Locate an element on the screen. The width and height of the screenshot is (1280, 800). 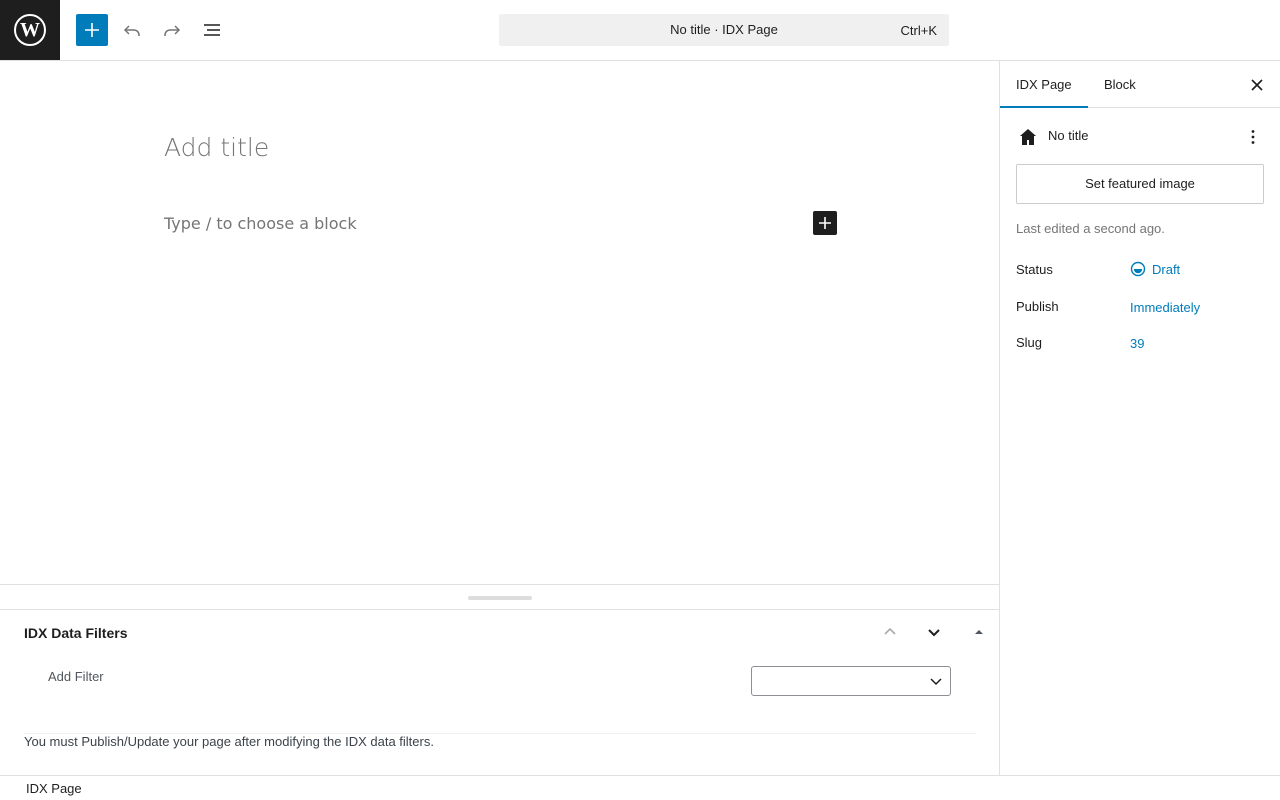
metabox-resize-bar is located at coordinates (499, 597).